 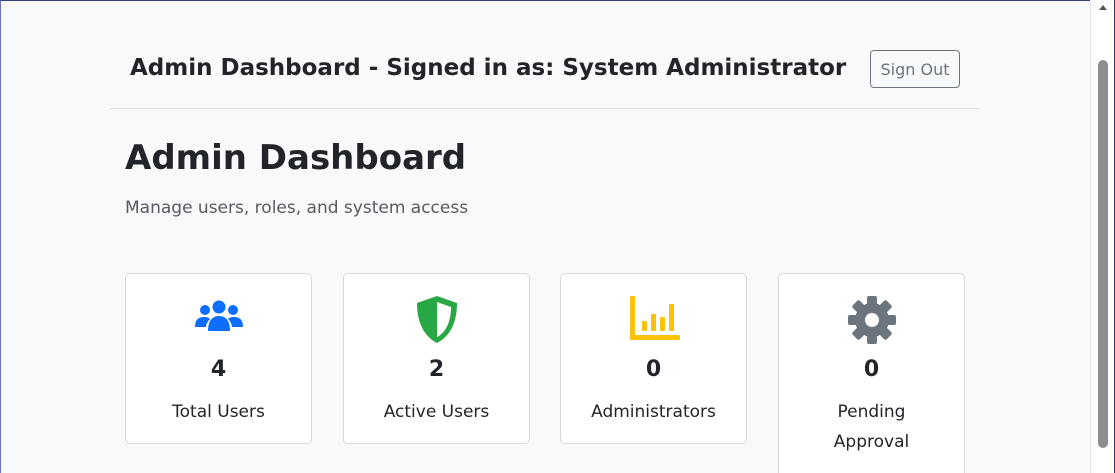 I want to click on vertical-scrollbar, so click(x=1102, y=236).